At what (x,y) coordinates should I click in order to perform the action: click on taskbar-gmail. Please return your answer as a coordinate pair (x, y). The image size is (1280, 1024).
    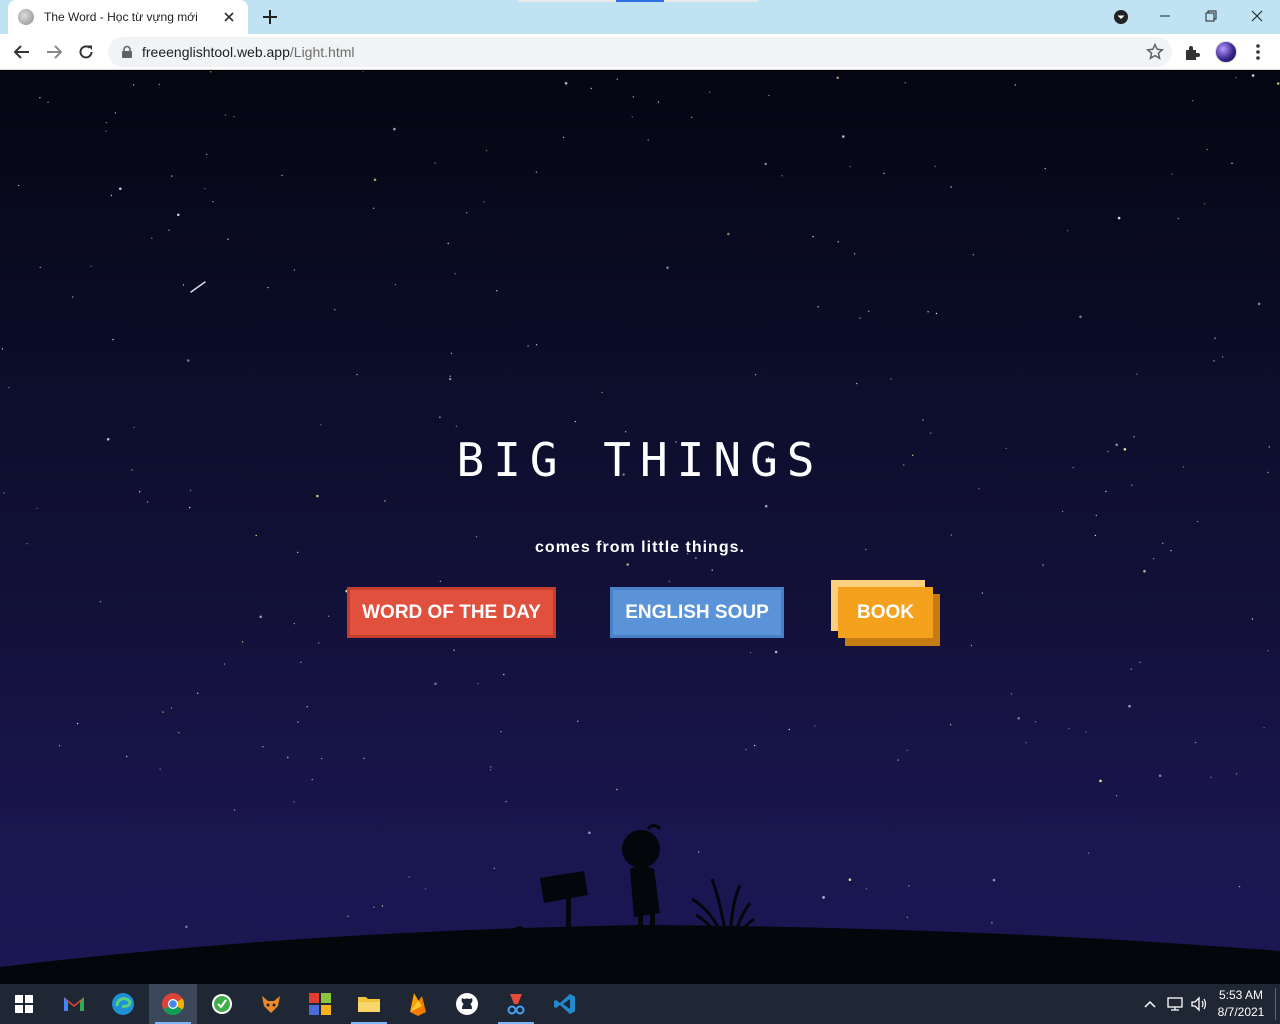
    Looking at the image, I should click on (74, 1004).